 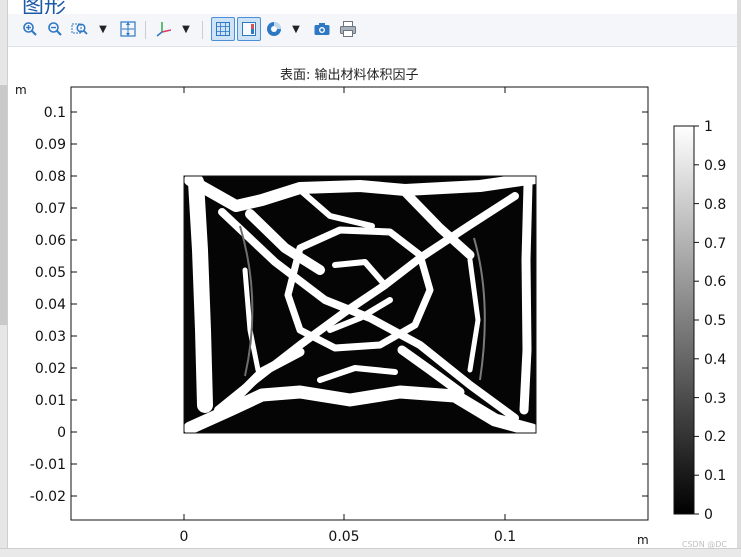 What do you see at coordinates (372, 30) in the screenshot?
I see `graphics-toolbar: ▼ ▼ ▼` at bounding box center [372, 30].